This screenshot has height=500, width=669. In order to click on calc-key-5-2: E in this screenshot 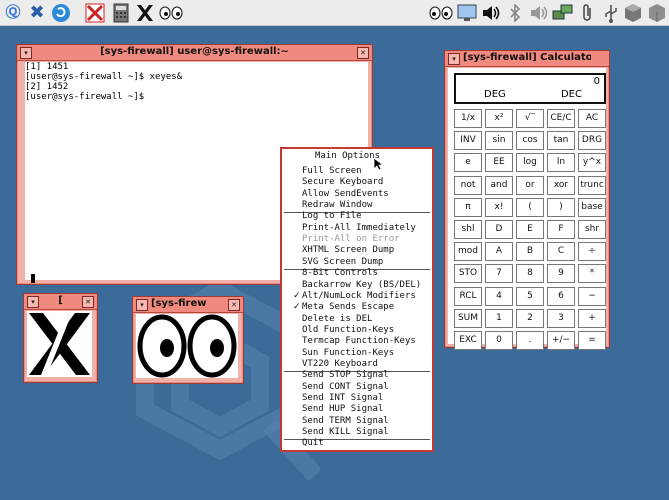, I will do `click(530, 229)`.